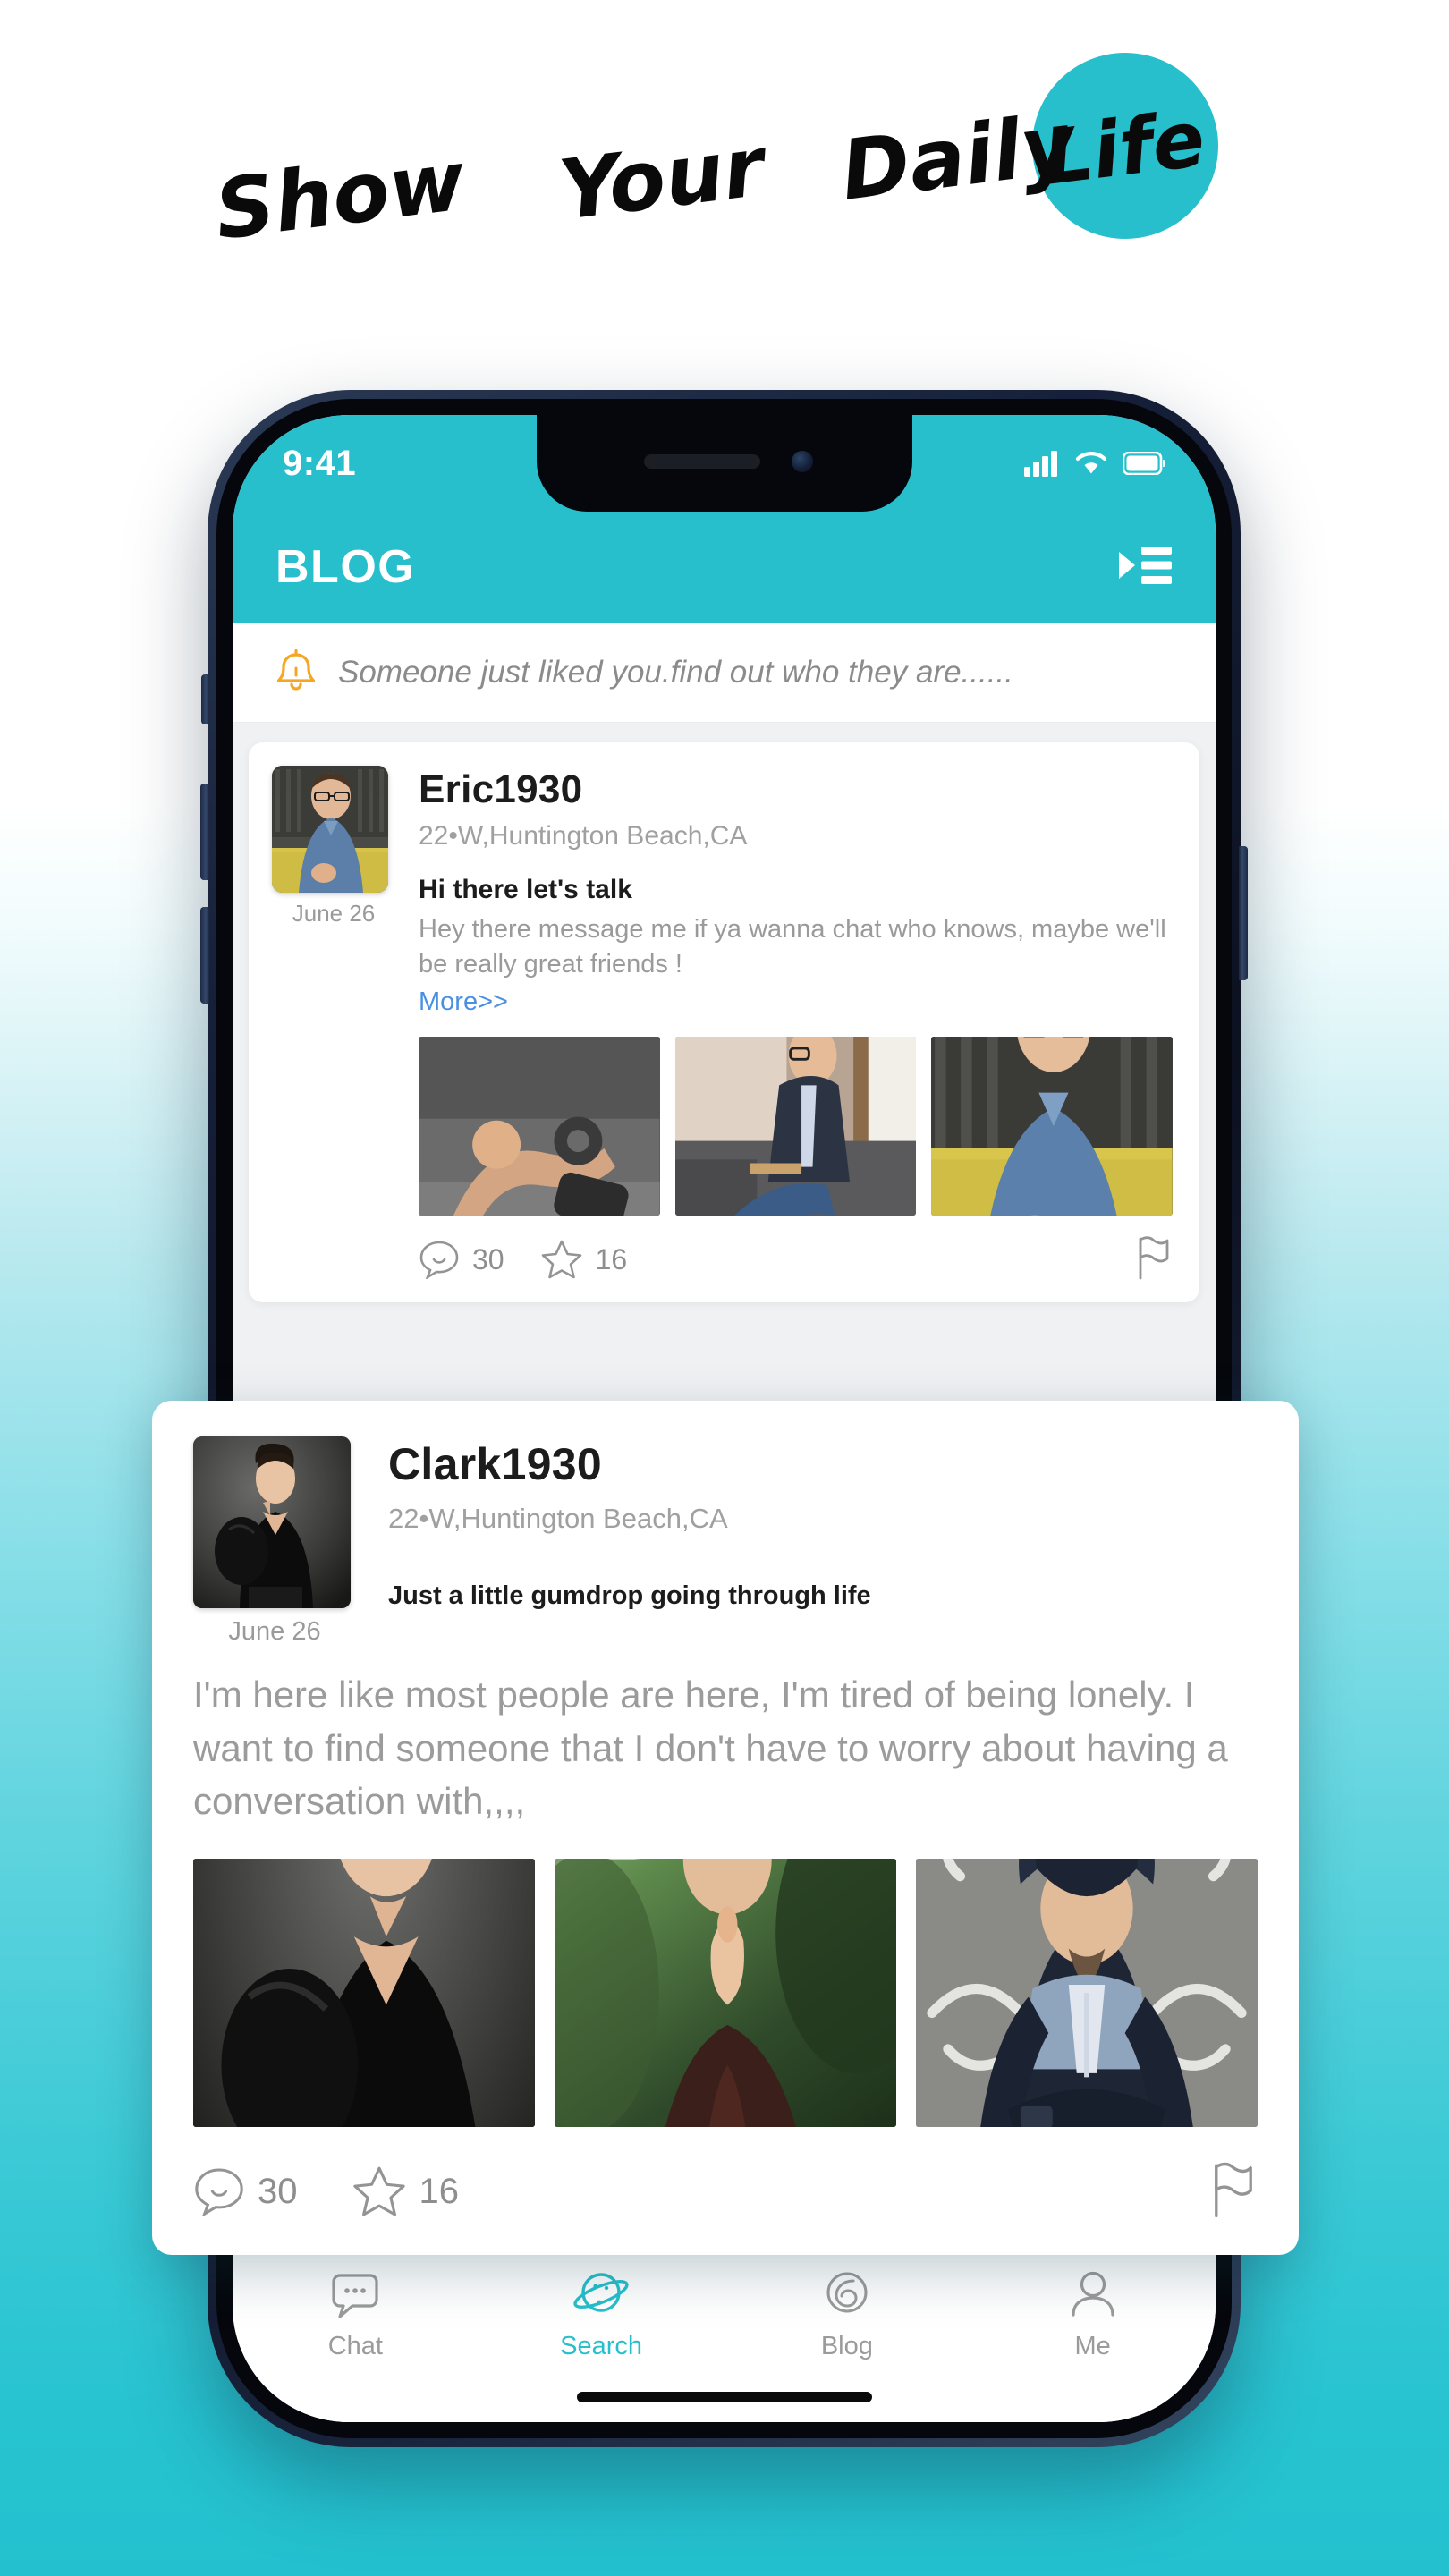  What do you see at coordinates (1042, 463) in the screenshot?
I see `cellular-signal-icon` at bounding box center [1042, 463].